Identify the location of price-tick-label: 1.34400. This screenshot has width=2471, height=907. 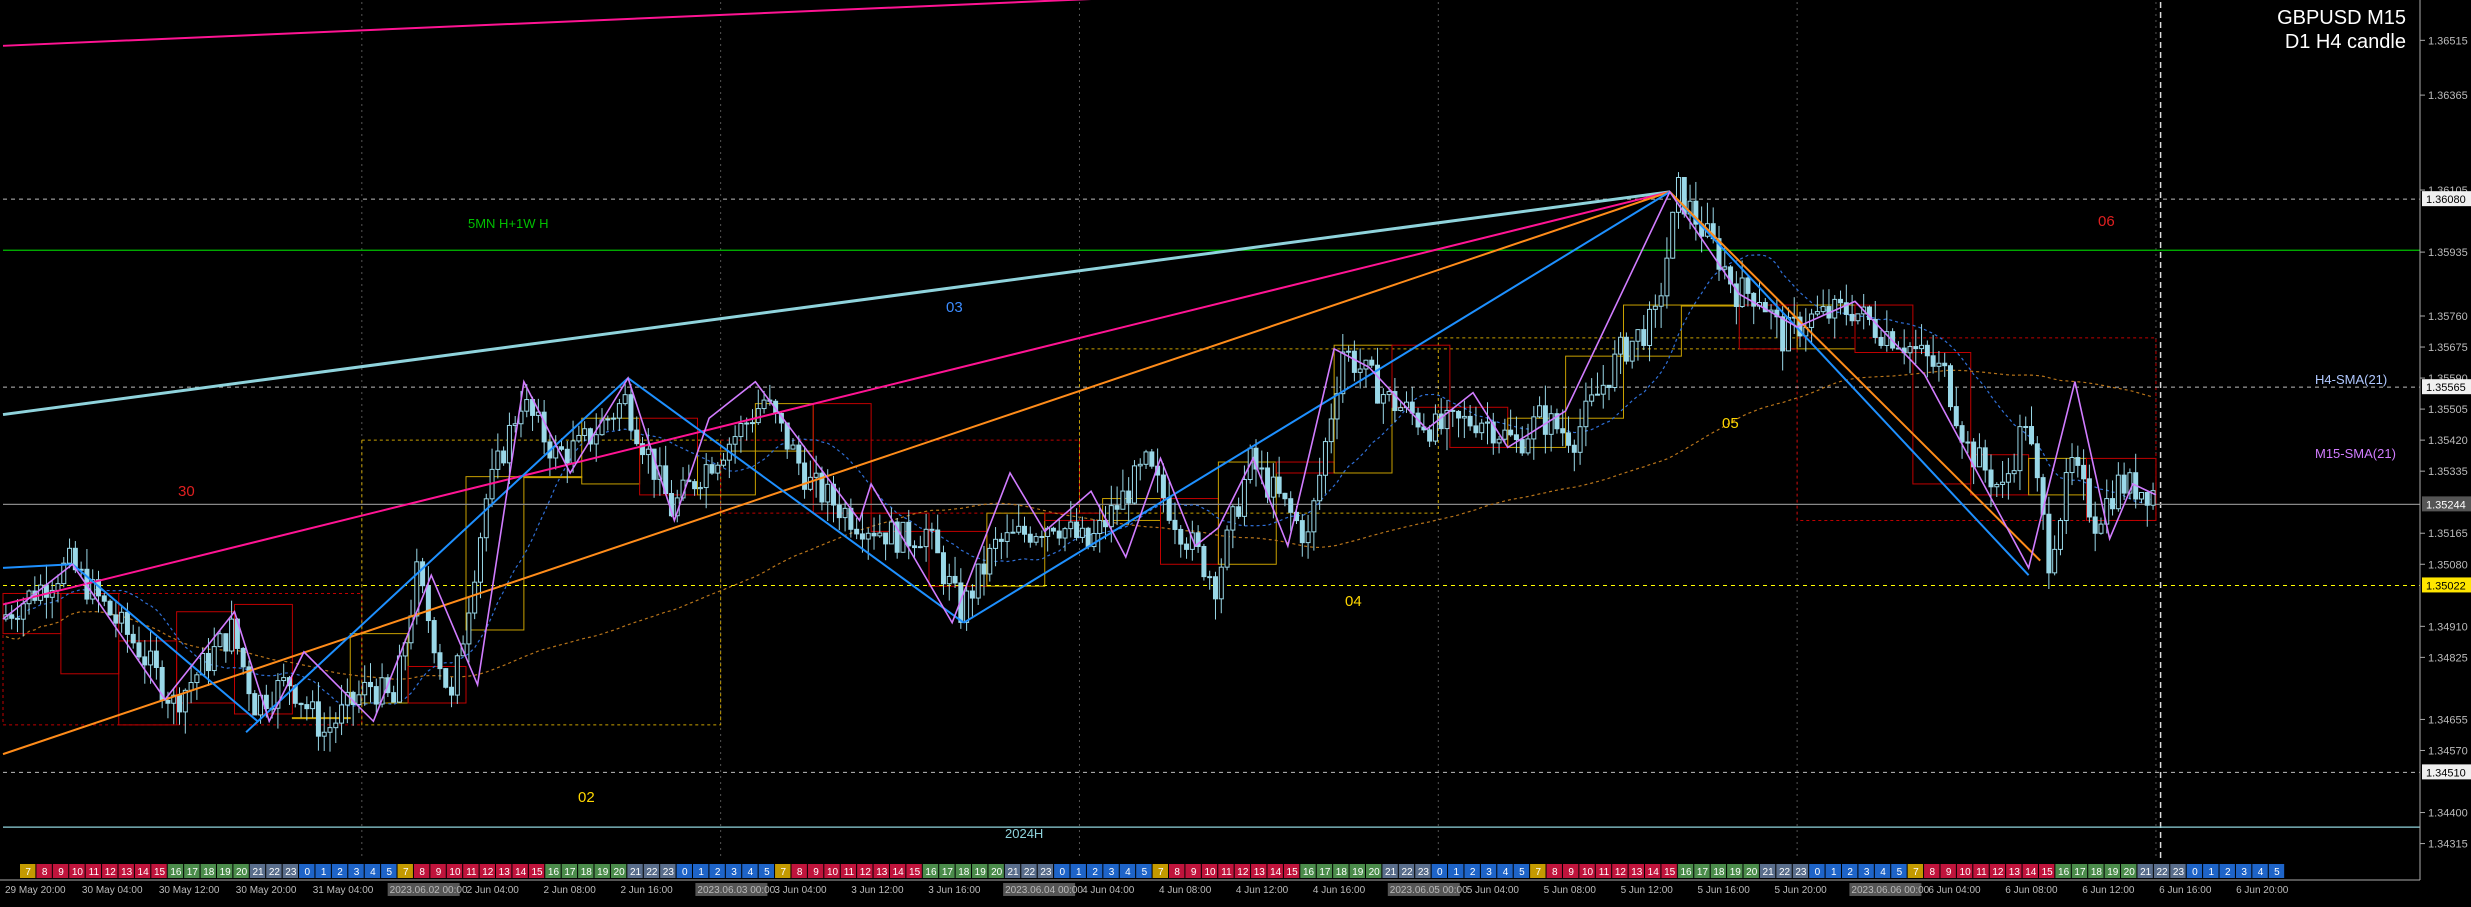
(2448, 814).